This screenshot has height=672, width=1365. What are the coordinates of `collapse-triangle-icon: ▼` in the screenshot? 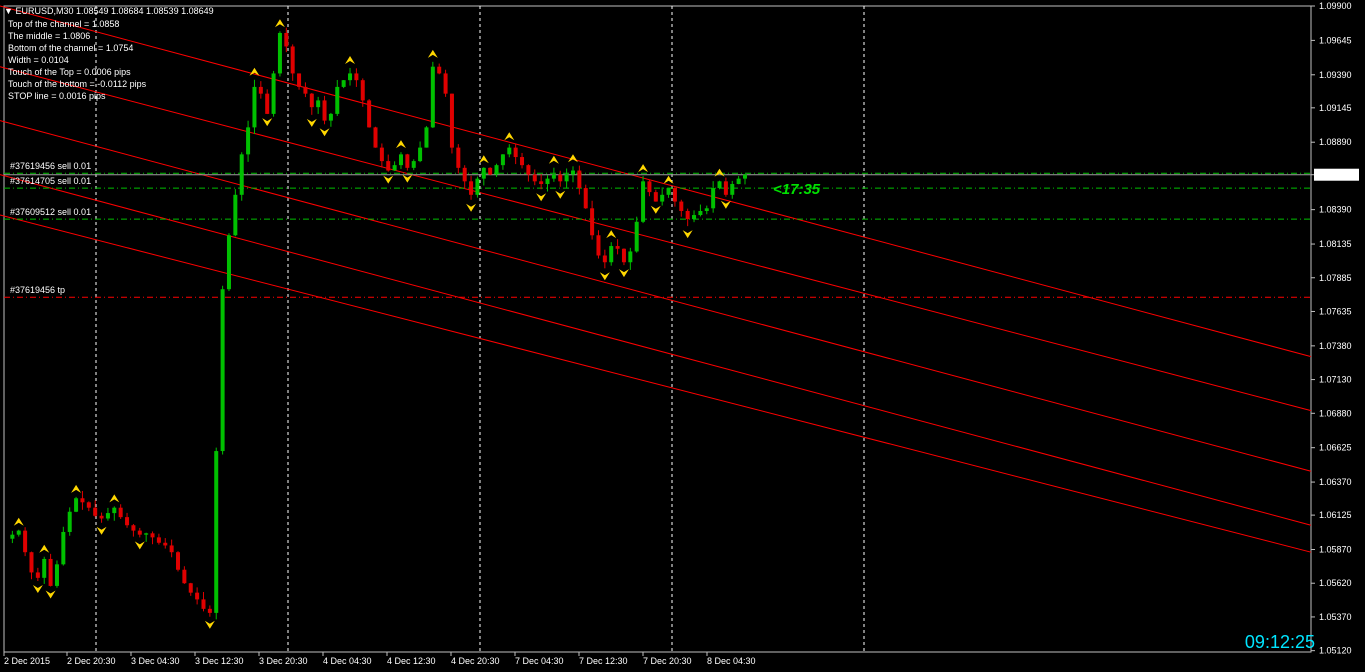 It's located at (8, 11).